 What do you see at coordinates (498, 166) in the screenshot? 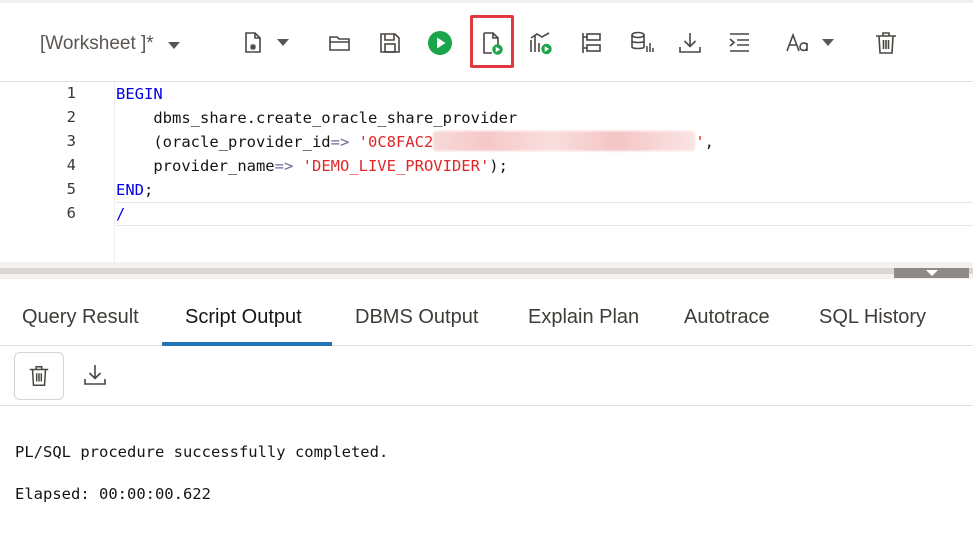
I see `code-text: );` at bounding box center [498, 166].